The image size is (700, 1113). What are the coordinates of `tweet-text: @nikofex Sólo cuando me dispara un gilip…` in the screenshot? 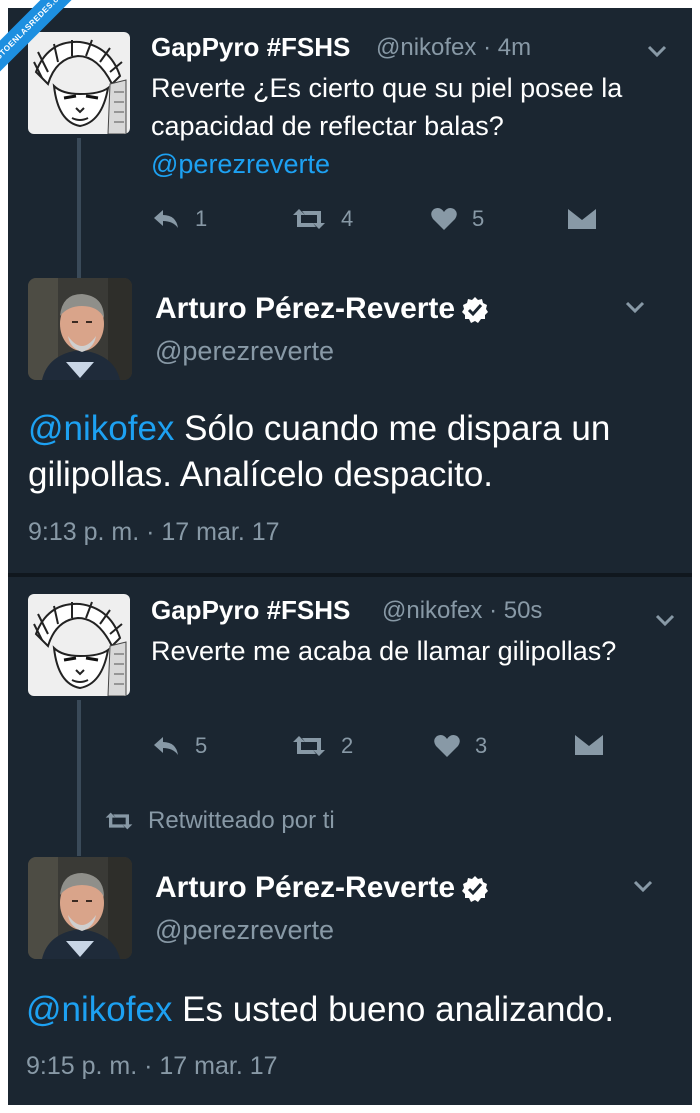 It's located at (348, 451).